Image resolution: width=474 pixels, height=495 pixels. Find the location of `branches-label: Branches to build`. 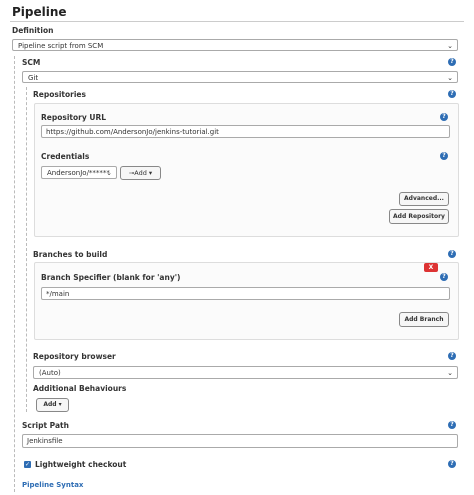

branches-label: Branches to build is located at coordinates (70, 254).